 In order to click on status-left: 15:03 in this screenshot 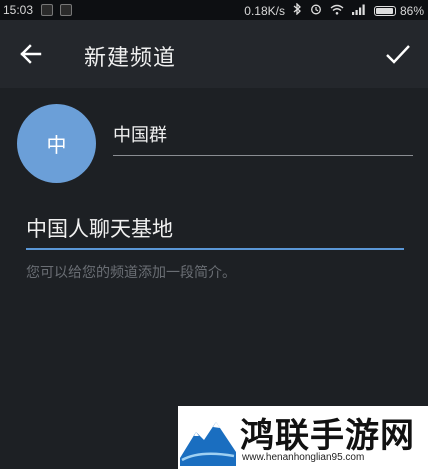, I will do `click(41, 10)`.